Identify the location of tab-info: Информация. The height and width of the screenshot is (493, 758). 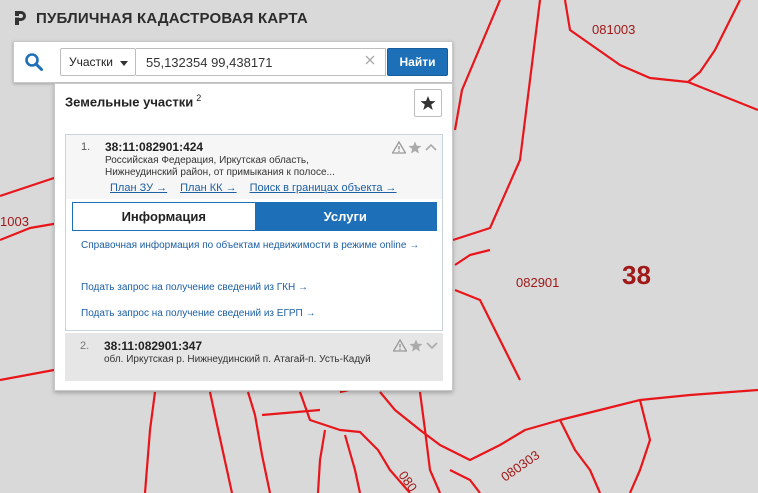
(164, 216).